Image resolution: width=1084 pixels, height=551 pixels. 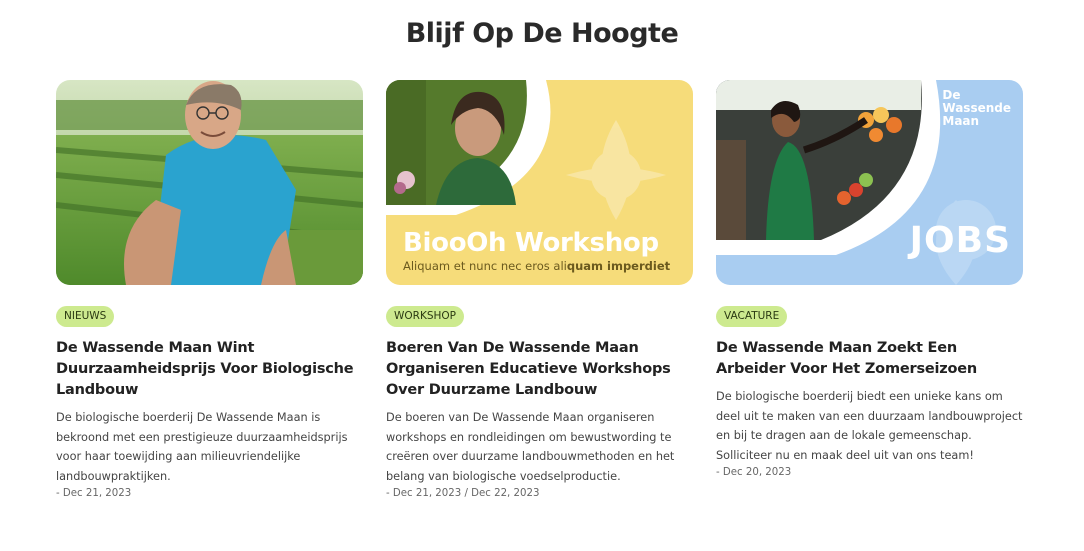 What do you see at coordinates (869, 182) in the screenshot?
I see `card-image: De Wassende Maan JOBS` at bounding box center [869, 182].